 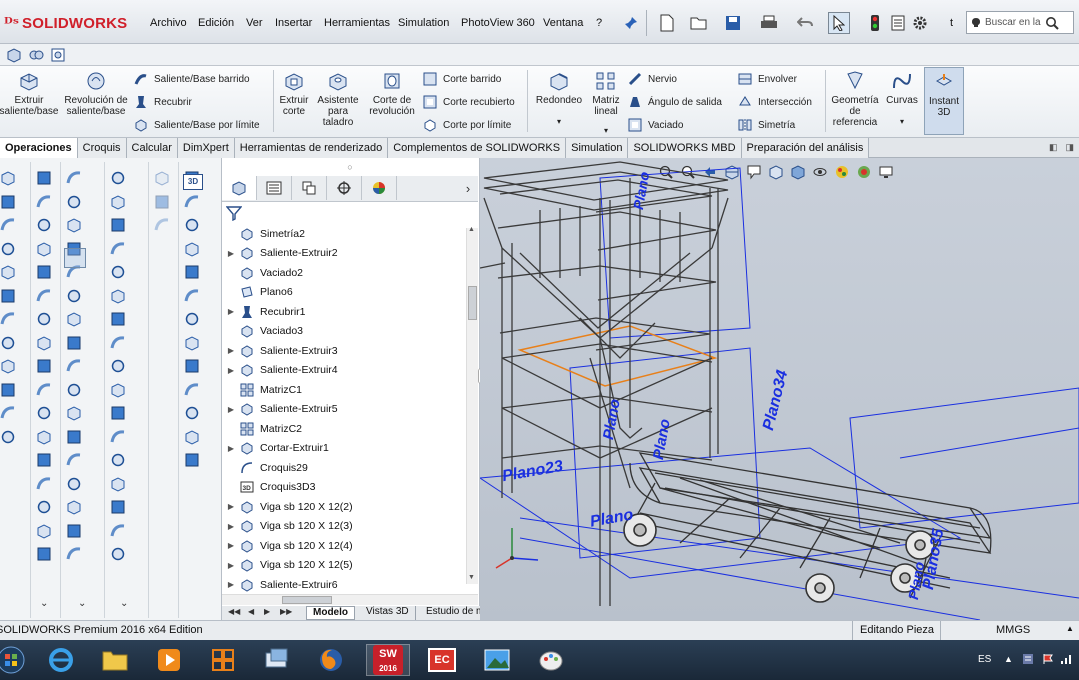 I want to click on ec-app-icon: EC, so click(x=442, y=660).